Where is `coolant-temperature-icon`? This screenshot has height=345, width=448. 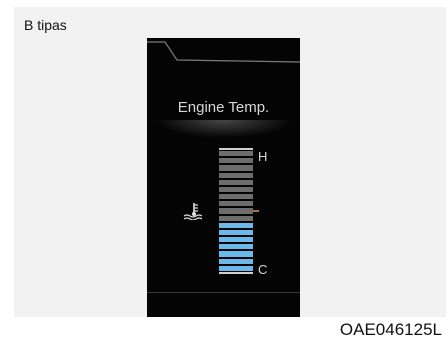 coolant-temperature-icon is located at coordinates (193, 211).